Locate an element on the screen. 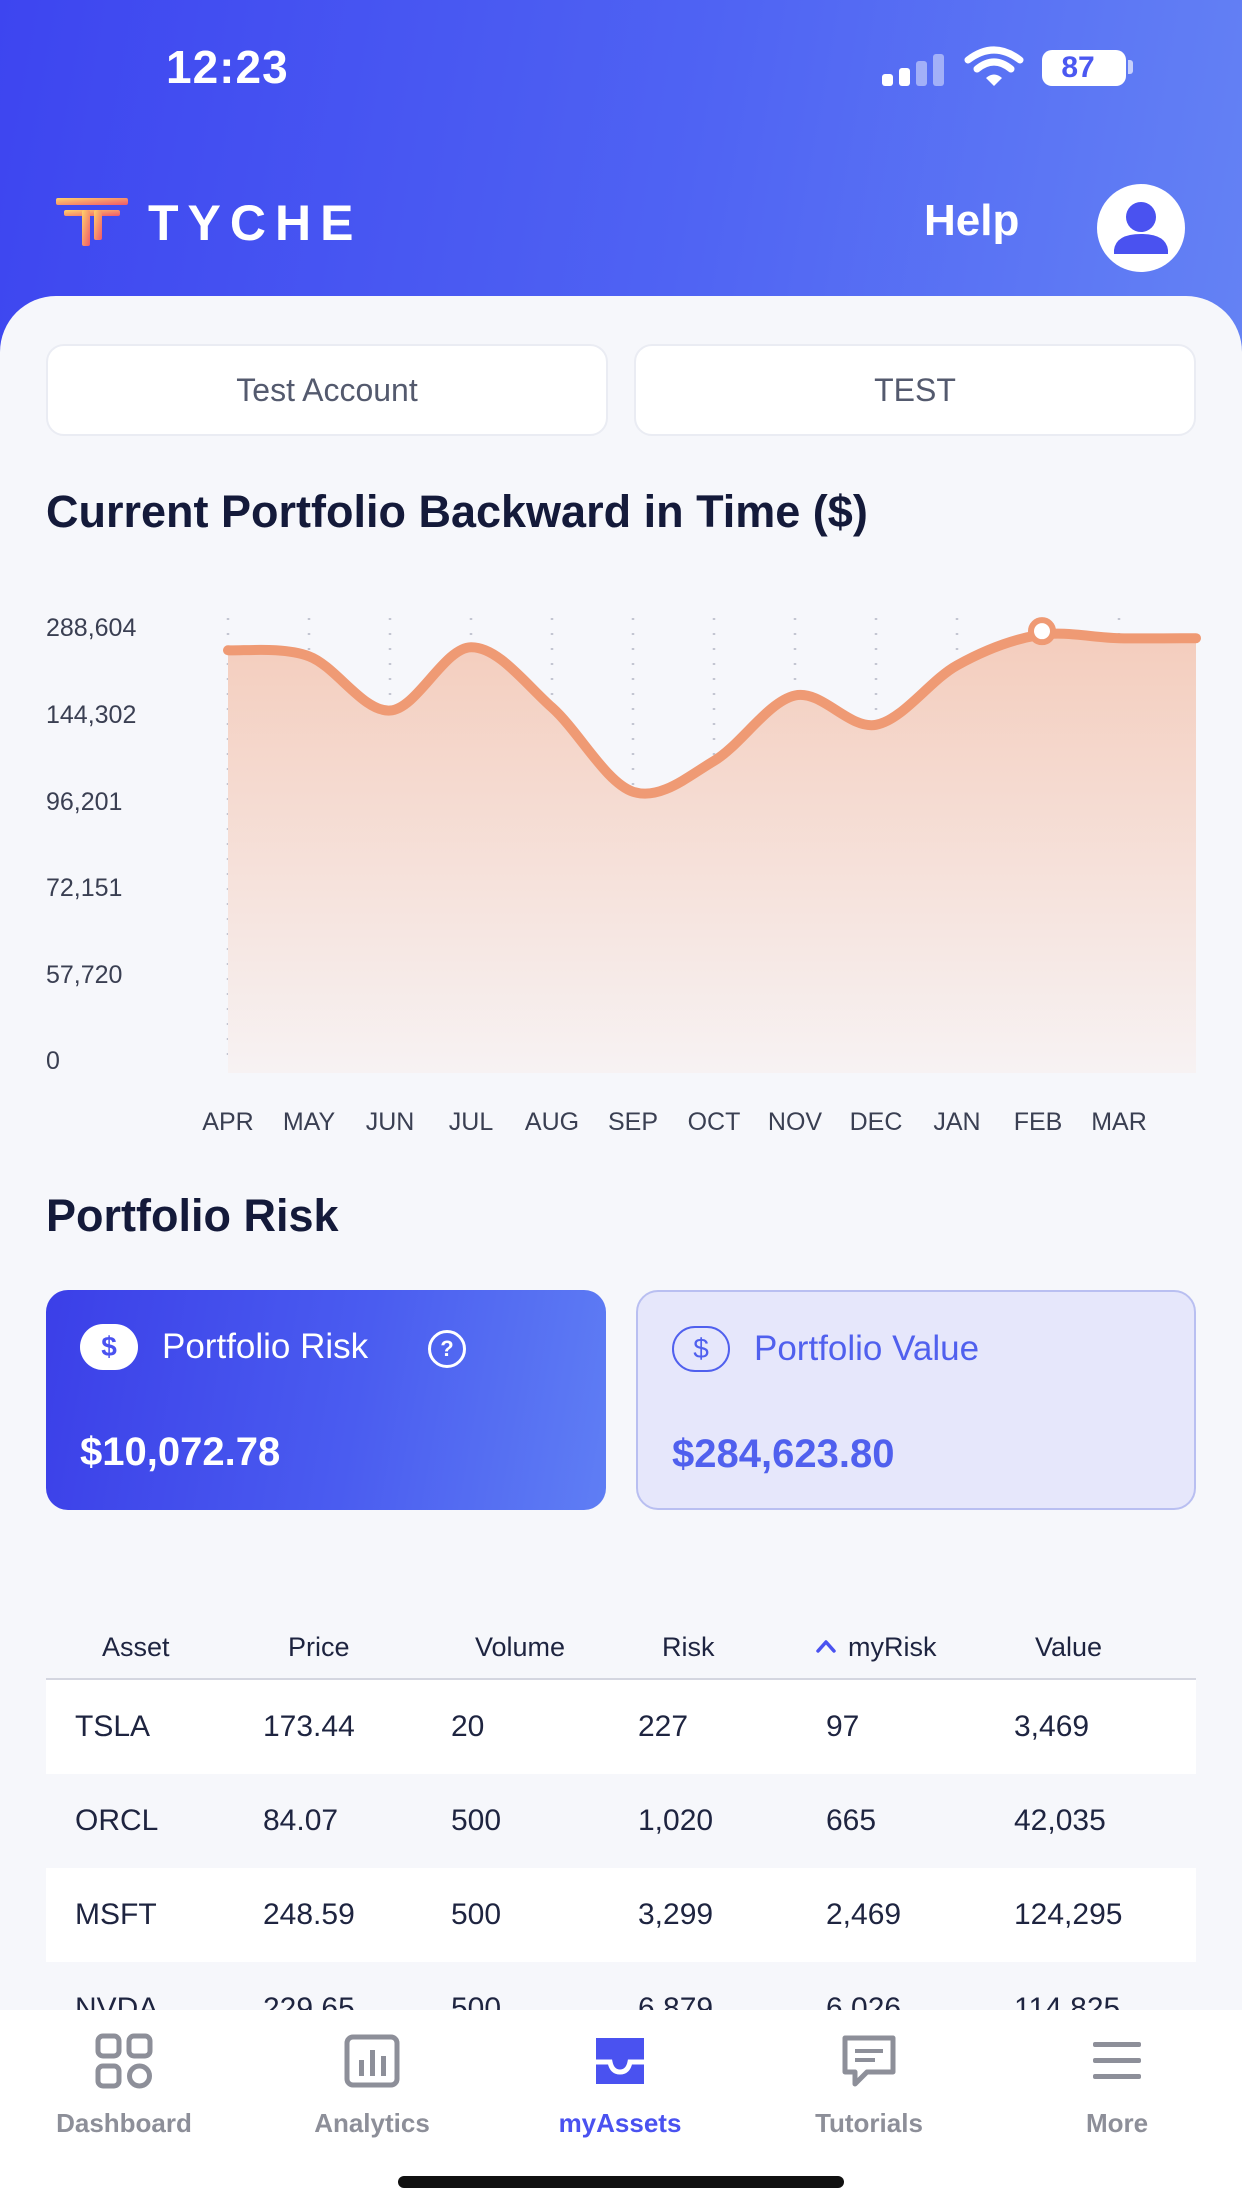 This screenshot has width=1242, height=2208. cell-myrisk: 97 is located at coordinates (843, 1726).